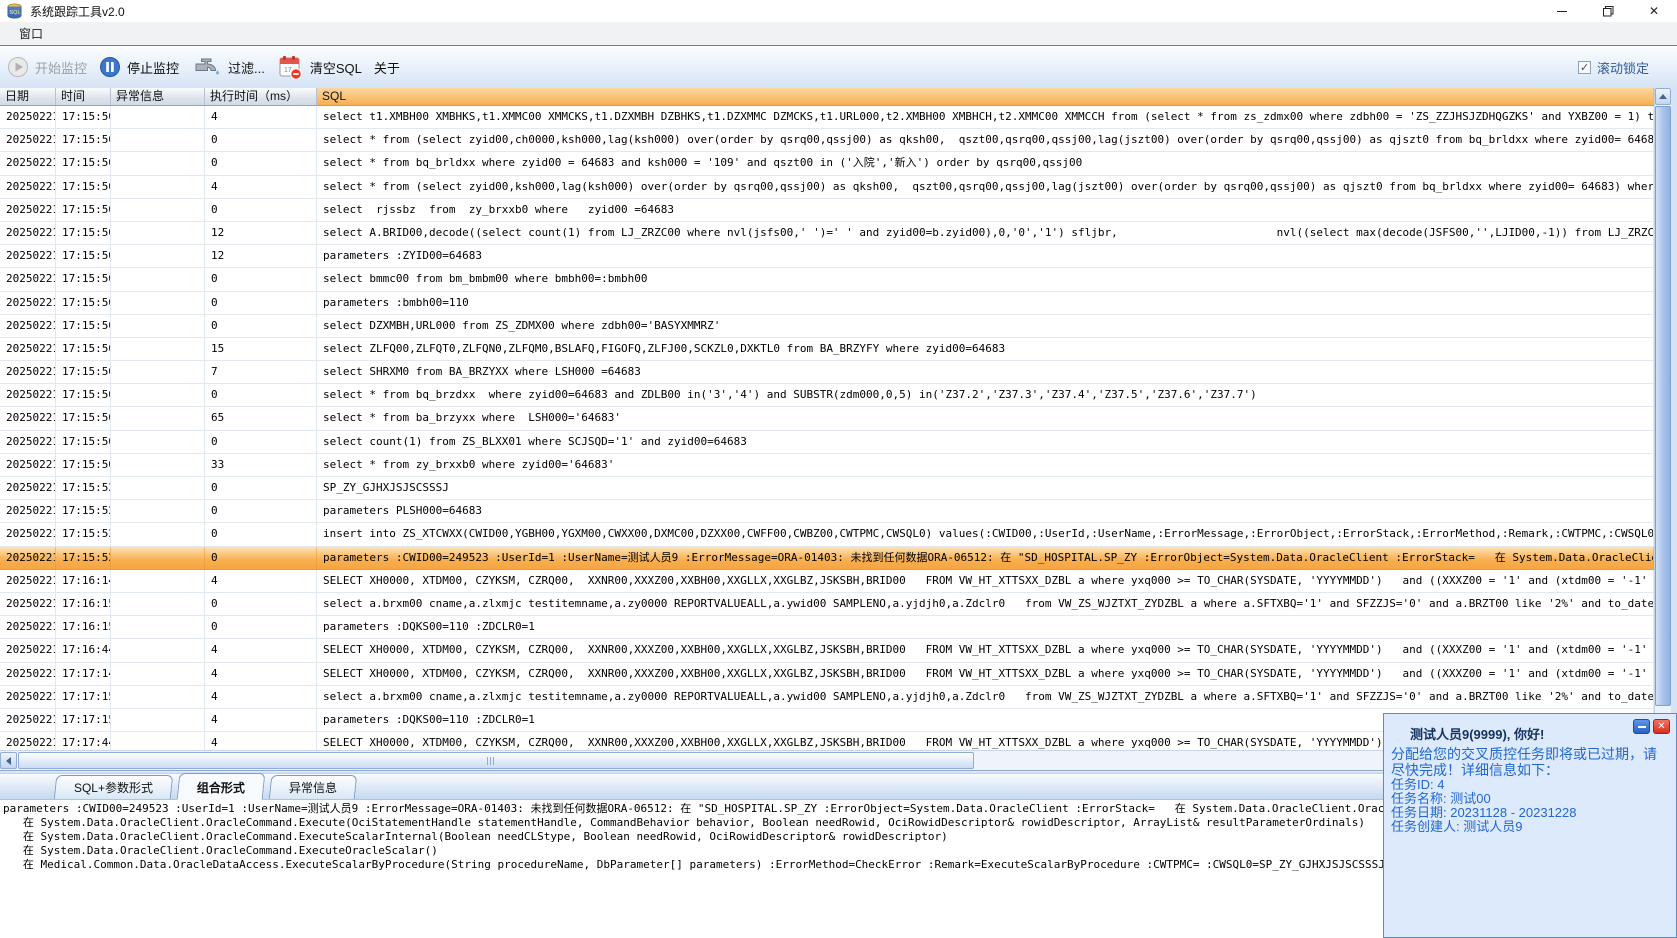 Image resolution: width=1677 pixels, height=938 pixels. What do you see at coordinates (1608, 11) in the screenshot?
I see `maximize-button` at bounding box center [1608, 11].